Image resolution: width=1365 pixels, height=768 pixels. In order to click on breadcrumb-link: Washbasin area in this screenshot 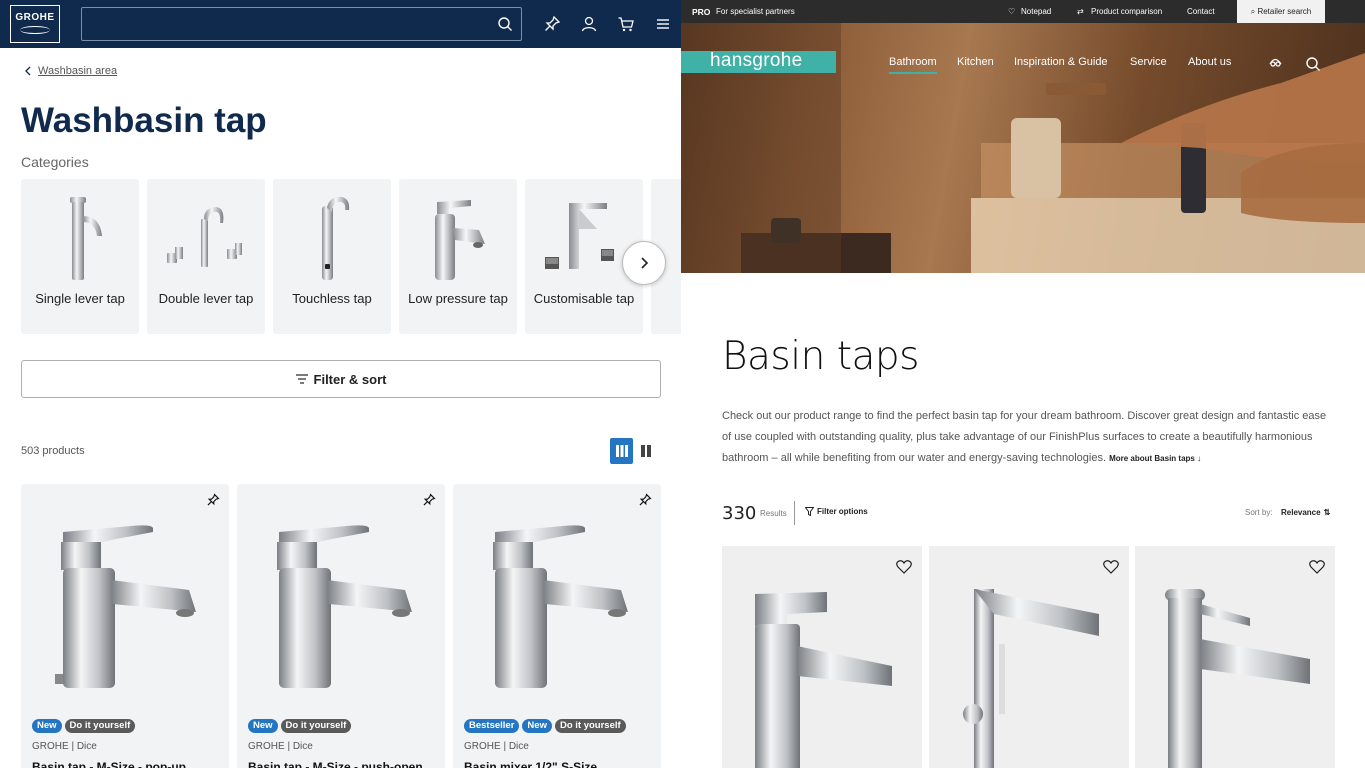, I will do `click(77, 71)`.